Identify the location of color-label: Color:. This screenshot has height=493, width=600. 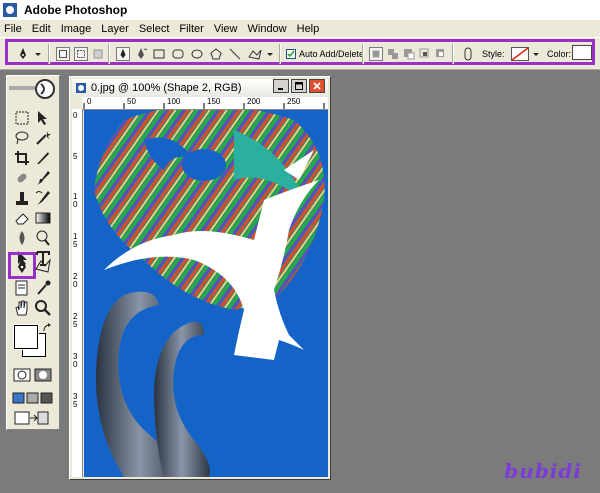
(559, 54).